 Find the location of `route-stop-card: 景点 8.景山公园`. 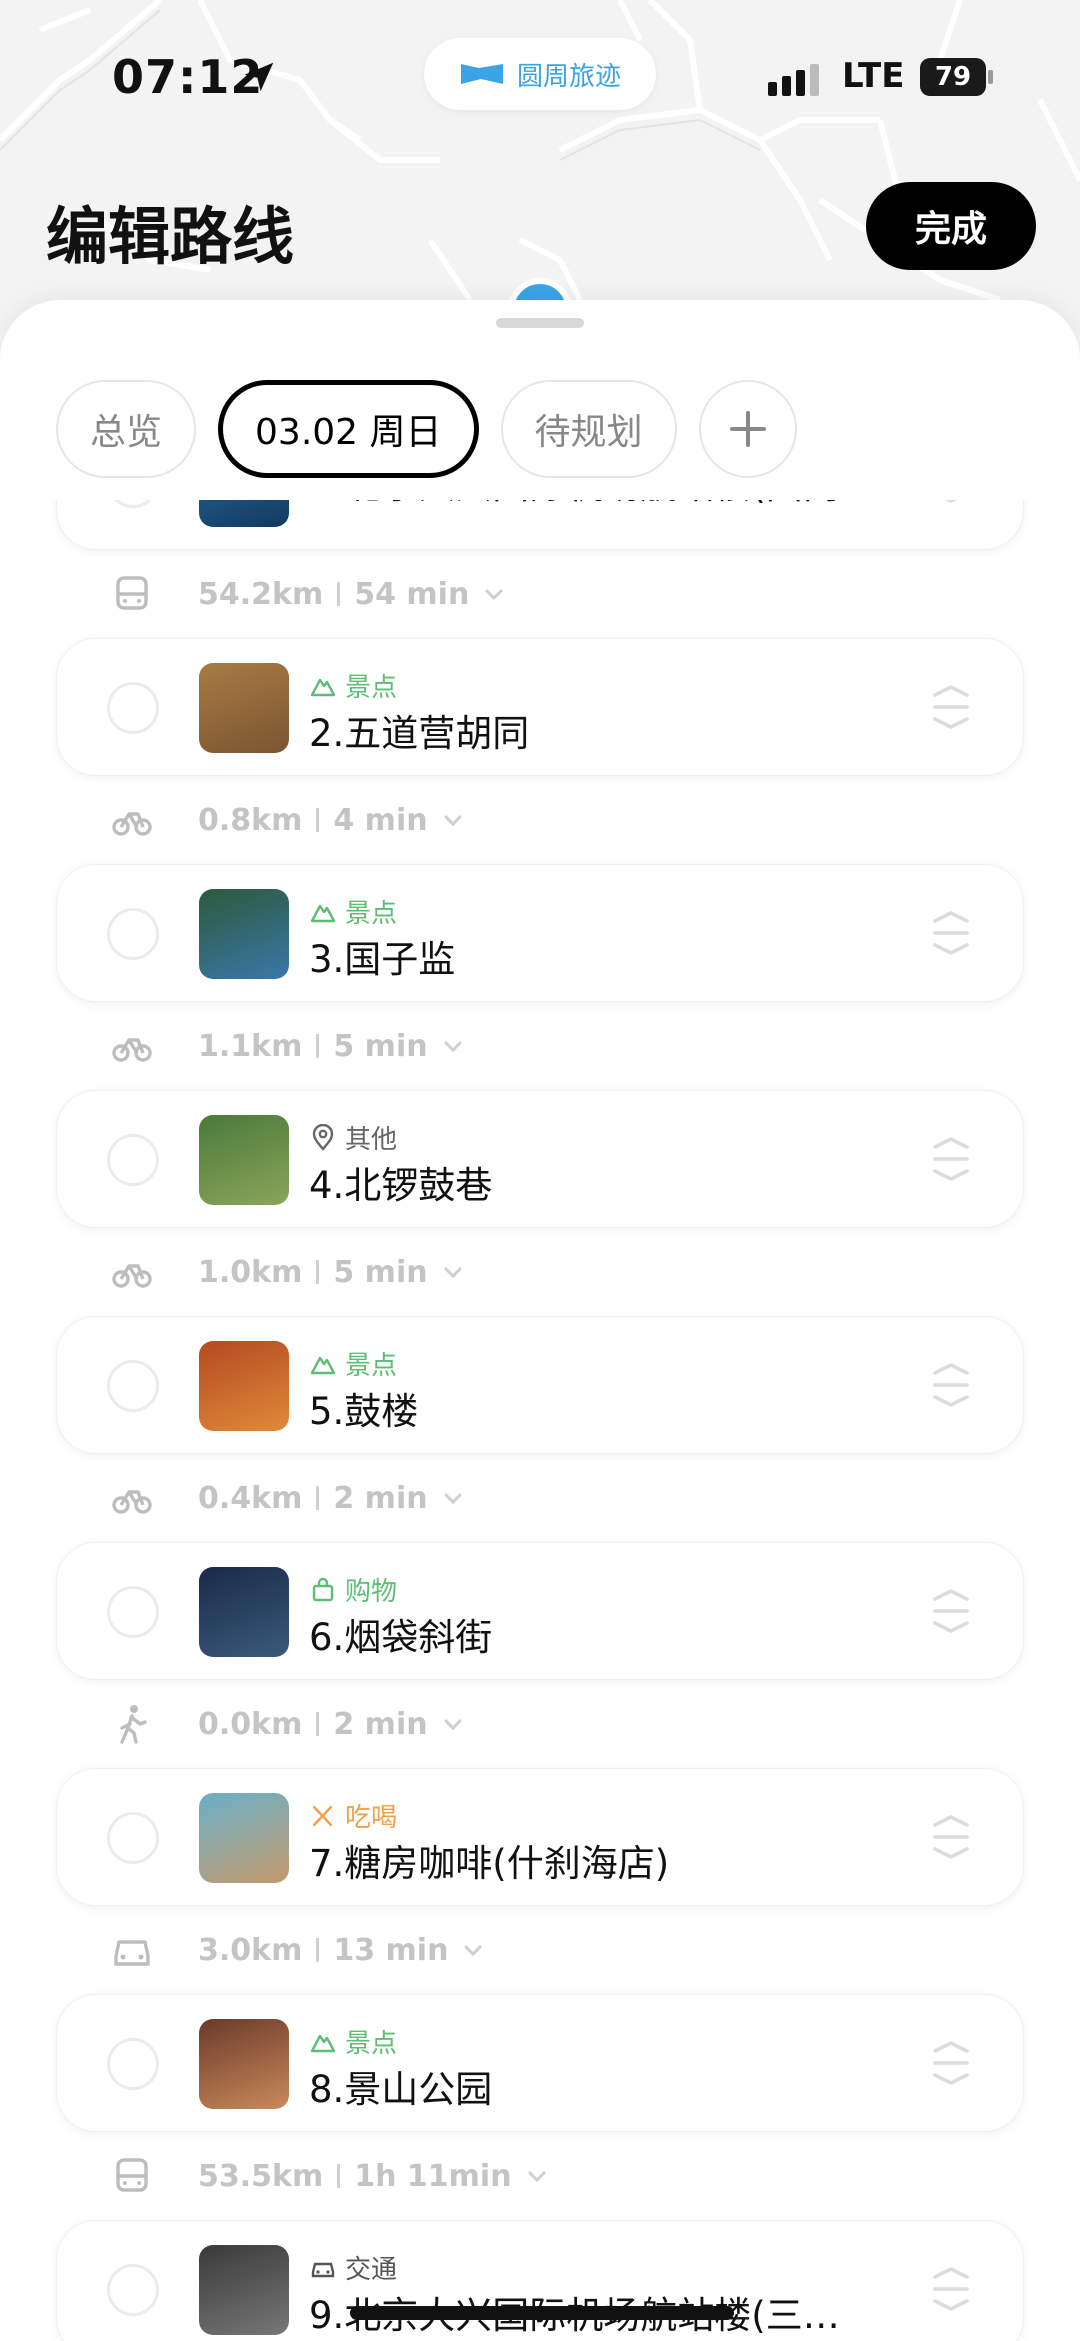

route-stop-card: 景点 8.景山公园 is located at coordinates (540, 2063).